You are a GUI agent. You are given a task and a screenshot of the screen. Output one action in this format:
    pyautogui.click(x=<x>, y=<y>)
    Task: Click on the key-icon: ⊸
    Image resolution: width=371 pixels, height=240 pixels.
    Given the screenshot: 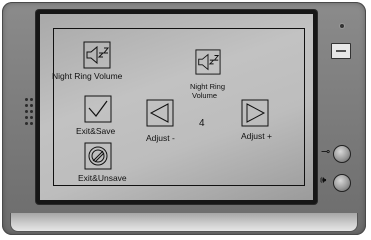 What is the action you would take?
    pyautogui.click(x=326, y=152)
    